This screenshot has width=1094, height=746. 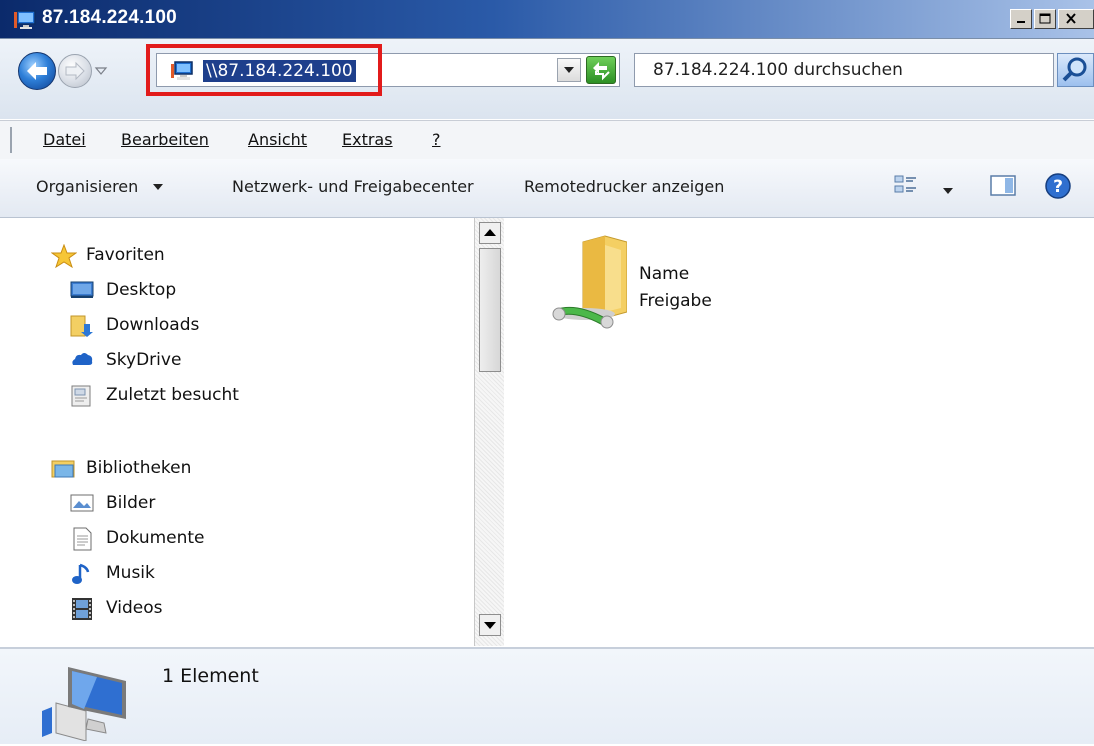 What do you see at coordinates (82, 395) in the screenshot?
I see `recent-places-icon` at bounding box center [82, 395].